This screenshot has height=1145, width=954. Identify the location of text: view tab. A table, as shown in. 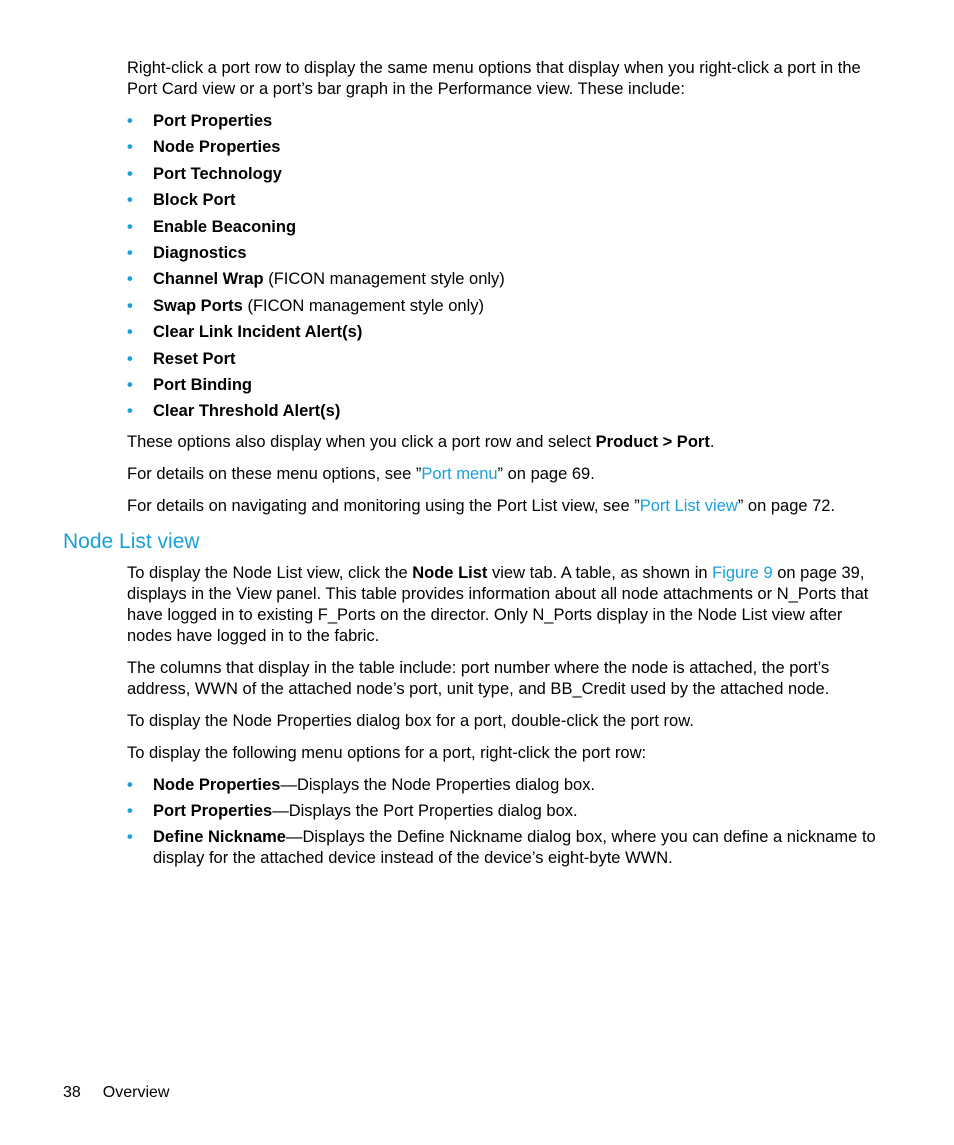
(600, 573).